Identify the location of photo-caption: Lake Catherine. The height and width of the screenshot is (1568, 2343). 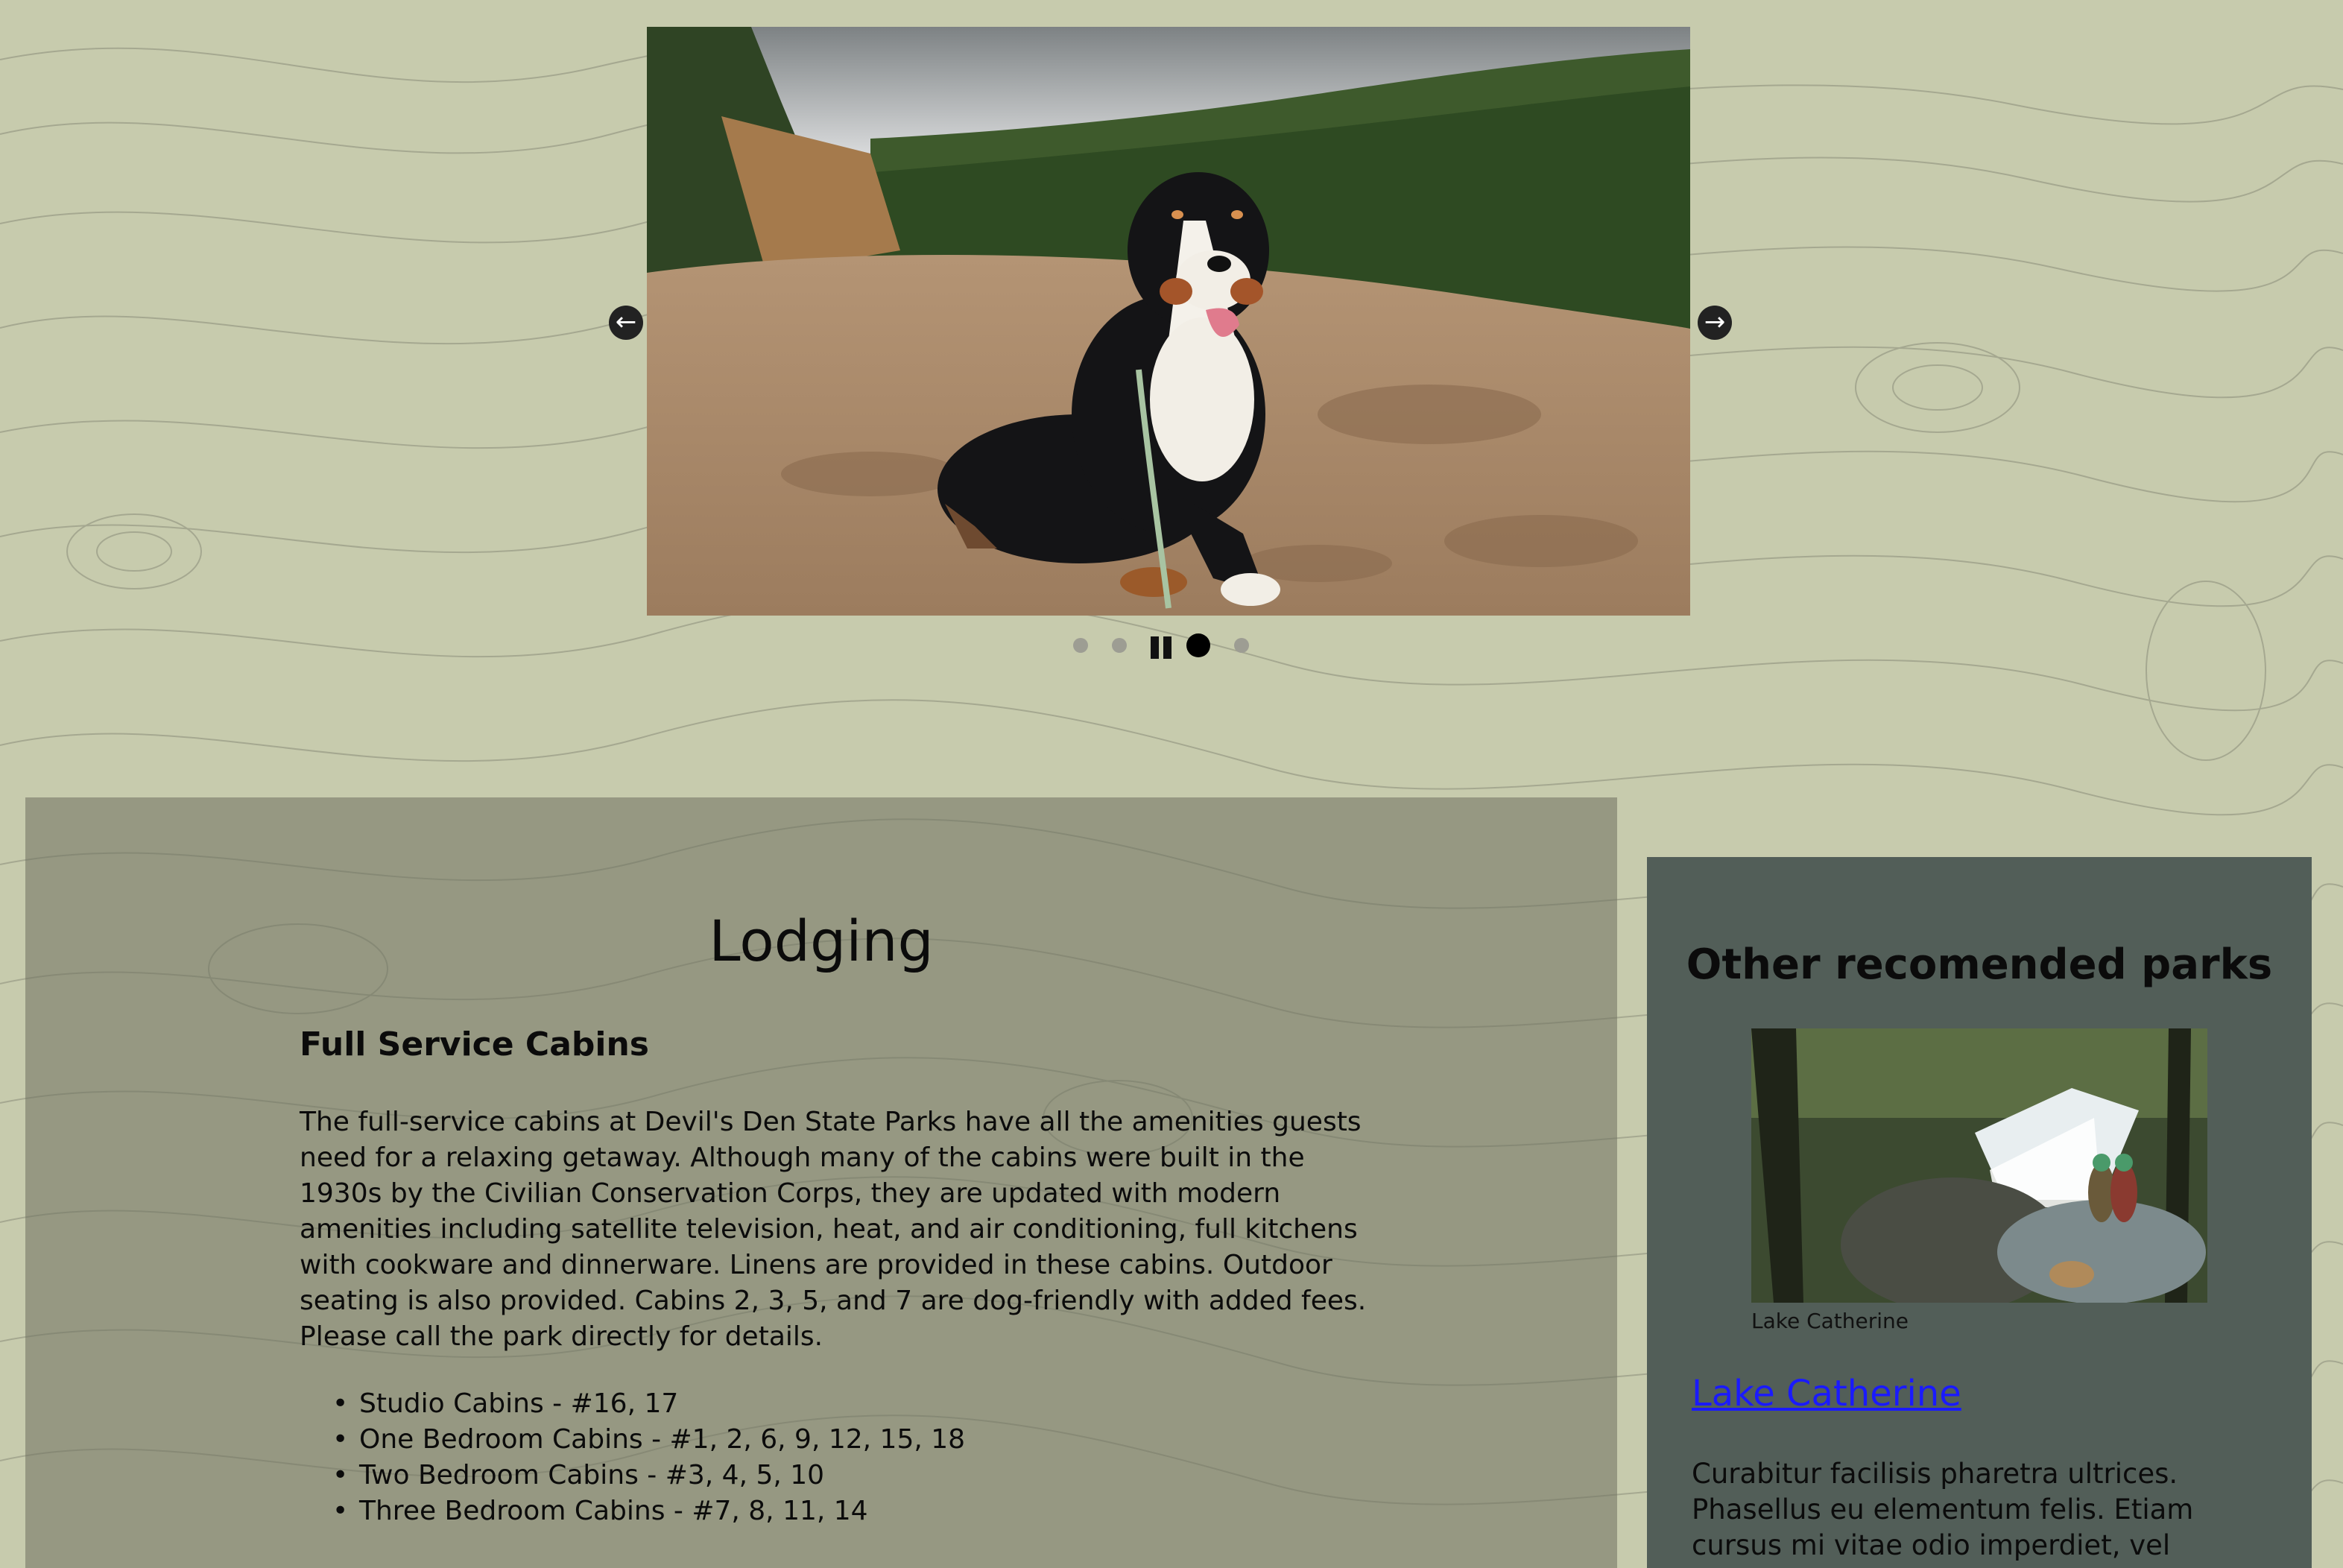
(1830, 1321).